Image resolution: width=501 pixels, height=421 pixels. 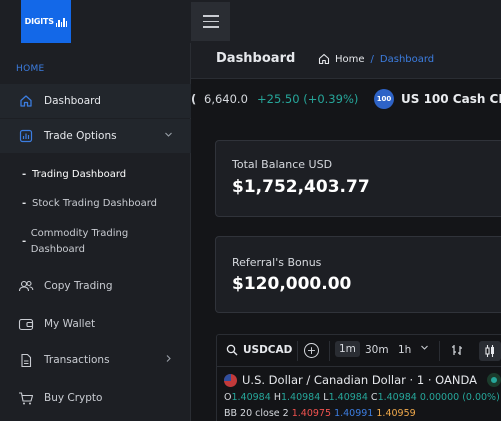 What do you see at coordinates (210, 21) in the screenshot?
I see `menu-toggle-button` at bounding box center [210, 21].